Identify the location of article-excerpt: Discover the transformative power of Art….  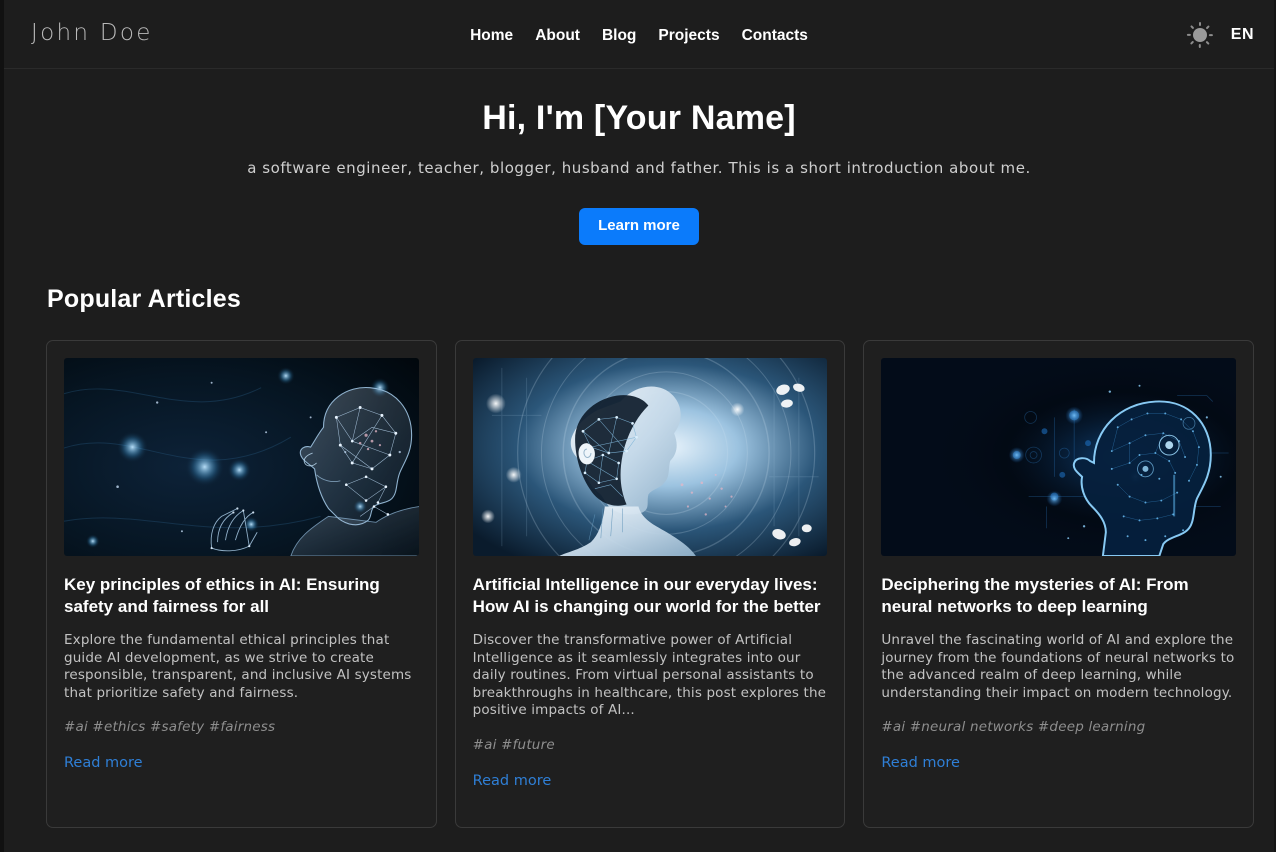
(649, 675).